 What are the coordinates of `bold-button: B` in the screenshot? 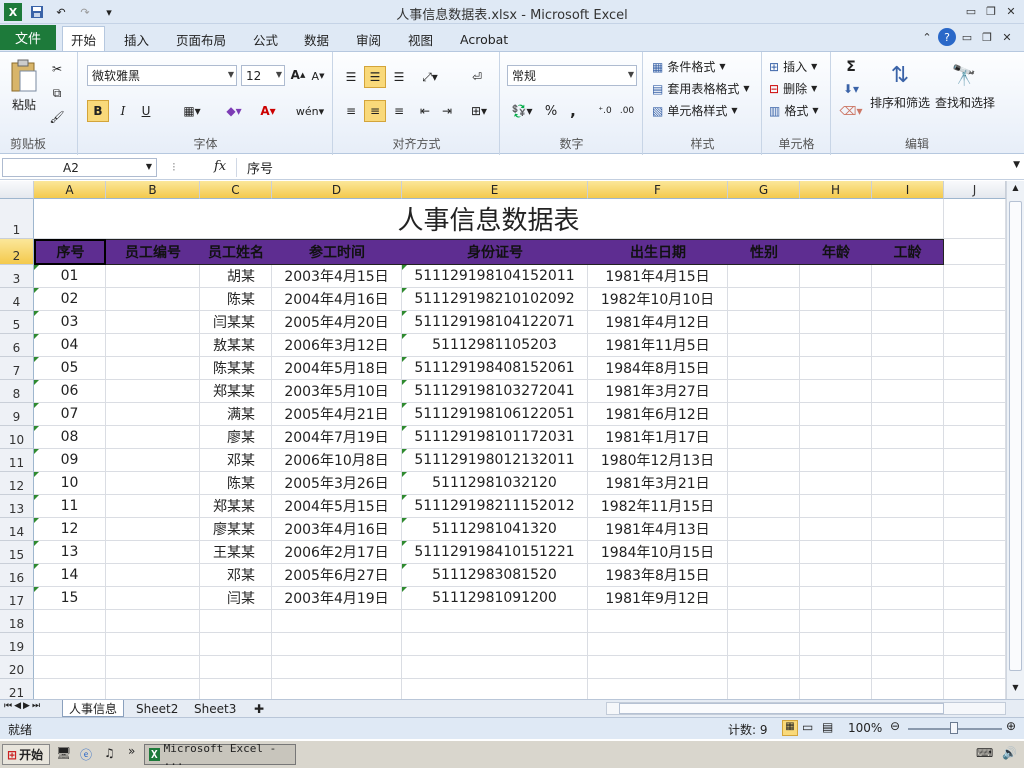 It's located at (98, 111).